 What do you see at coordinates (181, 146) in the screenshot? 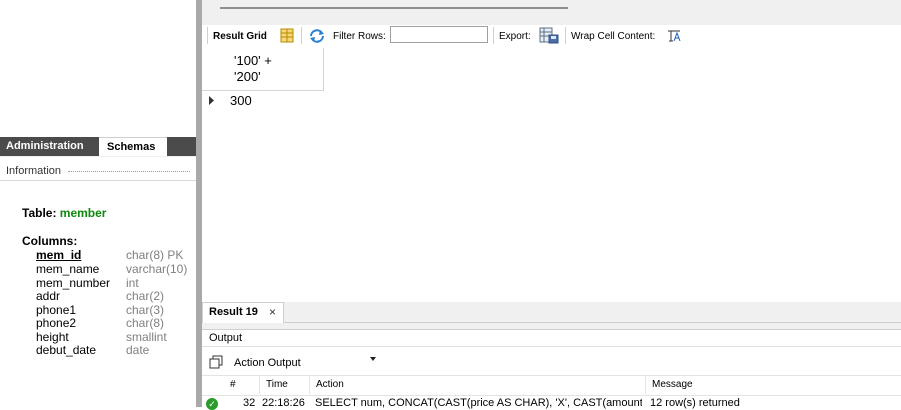
I see `tabbar-filler` at bounding box center [181, 146].